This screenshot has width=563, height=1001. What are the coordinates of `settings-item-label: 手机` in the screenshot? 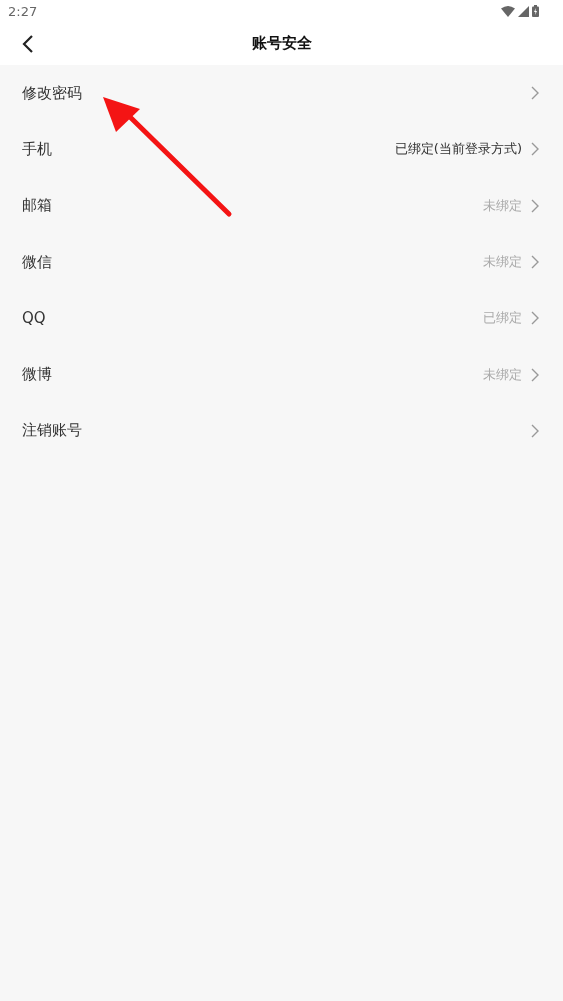 It's located at (37, 149).